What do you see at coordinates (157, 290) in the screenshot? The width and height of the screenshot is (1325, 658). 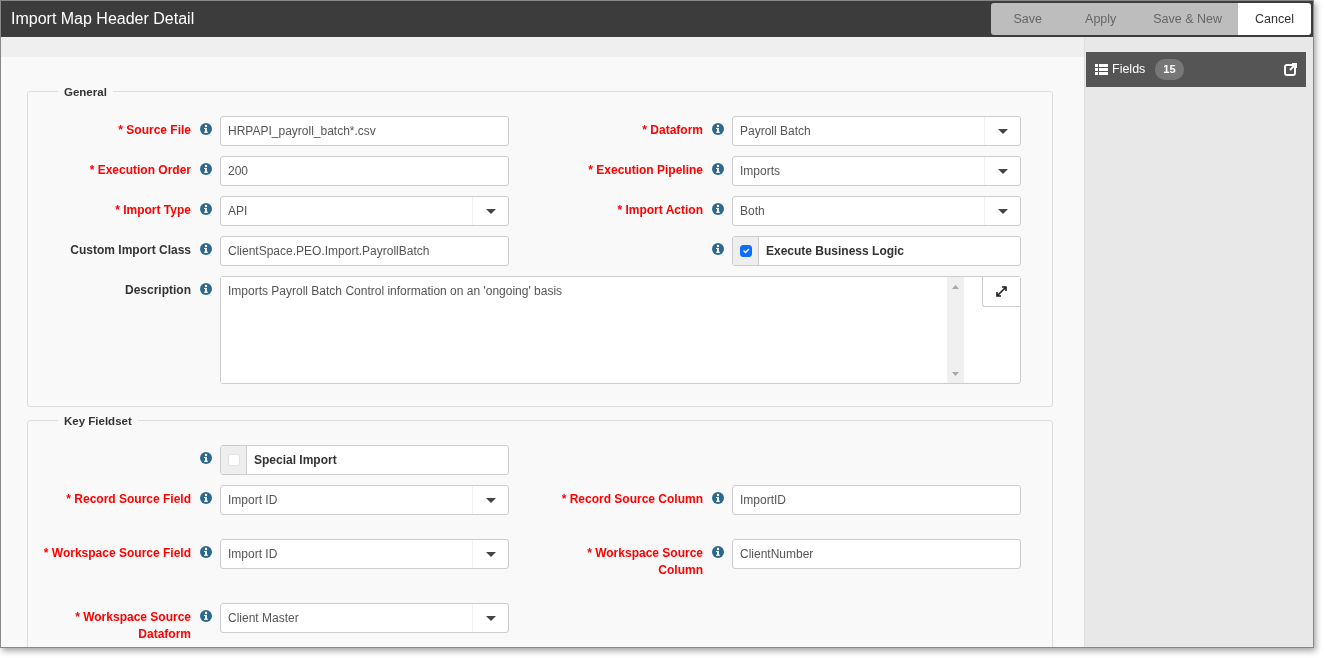 I see `field-label: Description` at bounding box center [157, 290].